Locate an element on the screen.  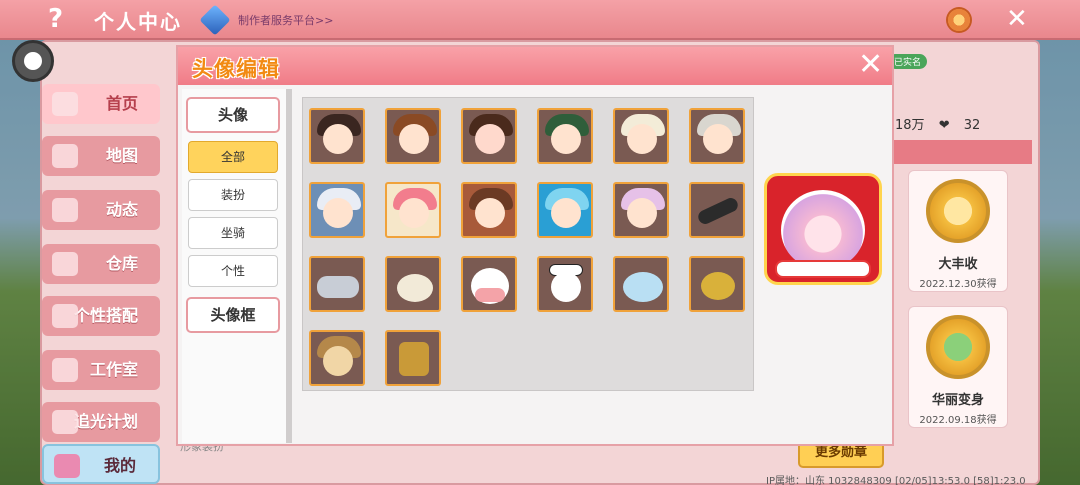
bird-avatar-option is located at coordinates (717, 284).